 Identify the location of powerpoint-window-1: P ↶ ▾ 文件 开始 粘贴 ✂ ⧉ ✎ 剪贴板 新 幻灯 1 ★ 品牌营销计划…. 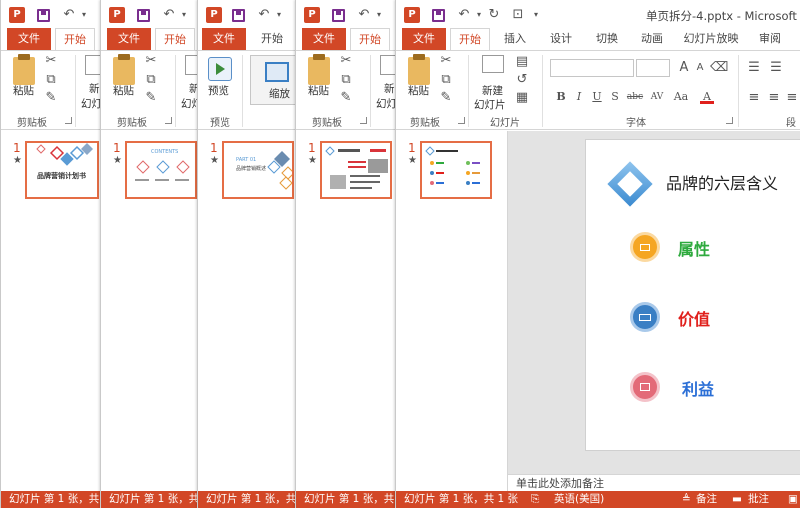
(52, 254).